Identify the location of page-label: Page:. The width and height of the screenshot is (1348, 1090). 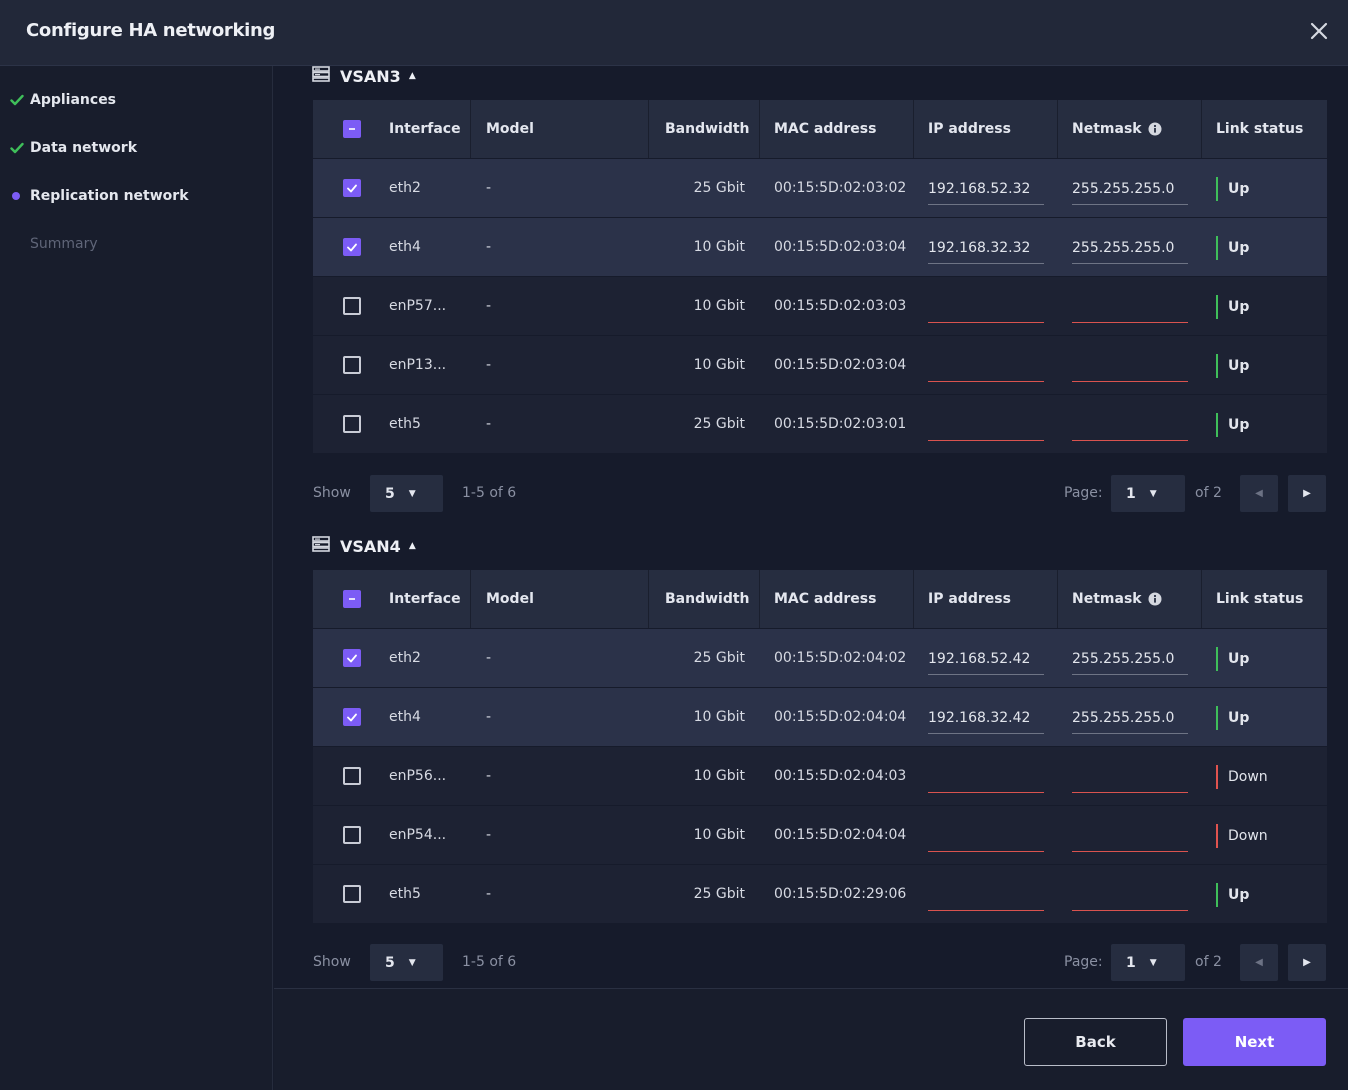
(1083, 493).